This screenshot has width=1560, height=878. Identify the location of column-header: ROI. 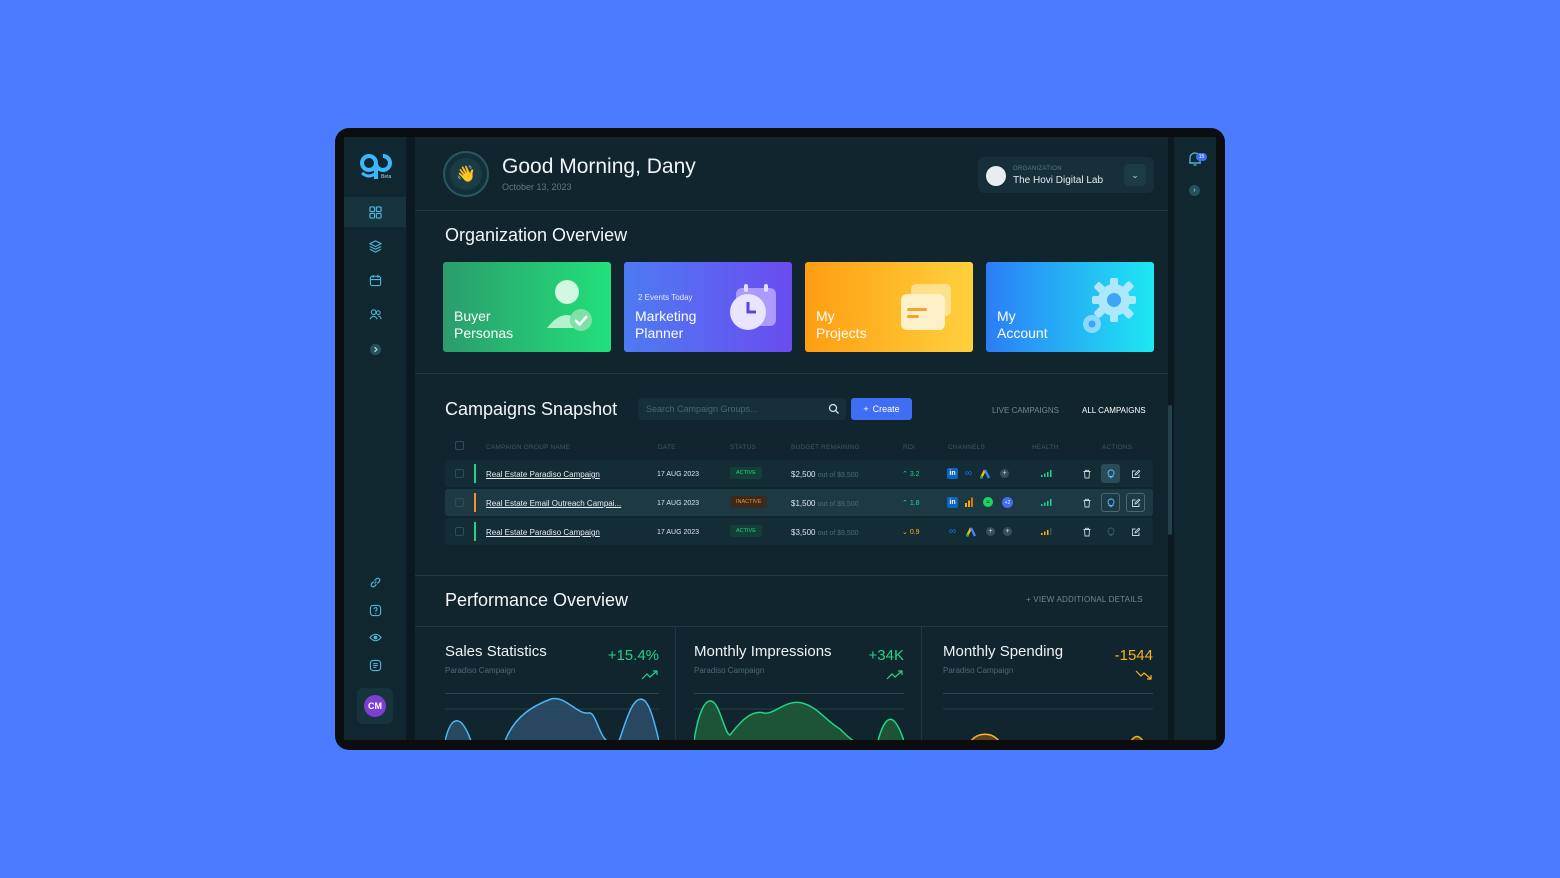
(909, 447).